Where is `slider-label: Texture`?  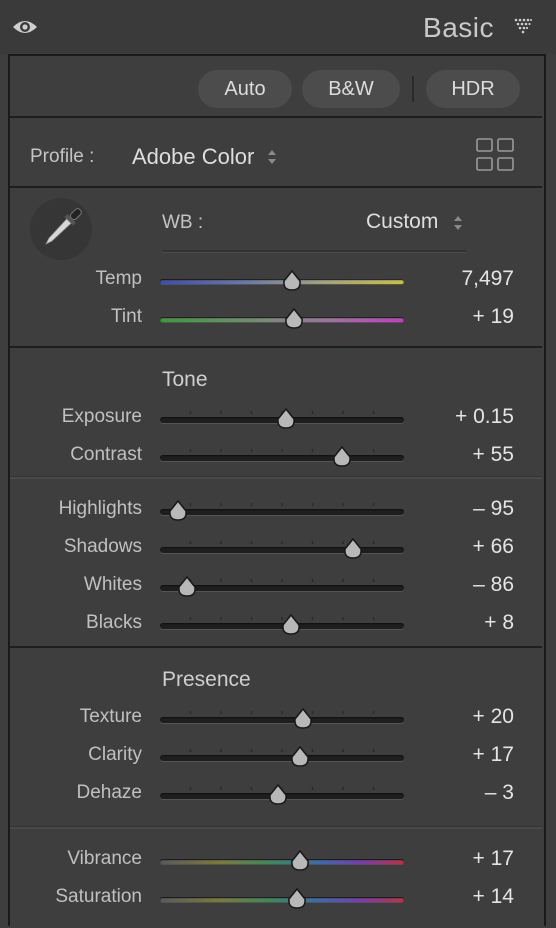
slider-label: Texture is located at coordinates (110, 716).